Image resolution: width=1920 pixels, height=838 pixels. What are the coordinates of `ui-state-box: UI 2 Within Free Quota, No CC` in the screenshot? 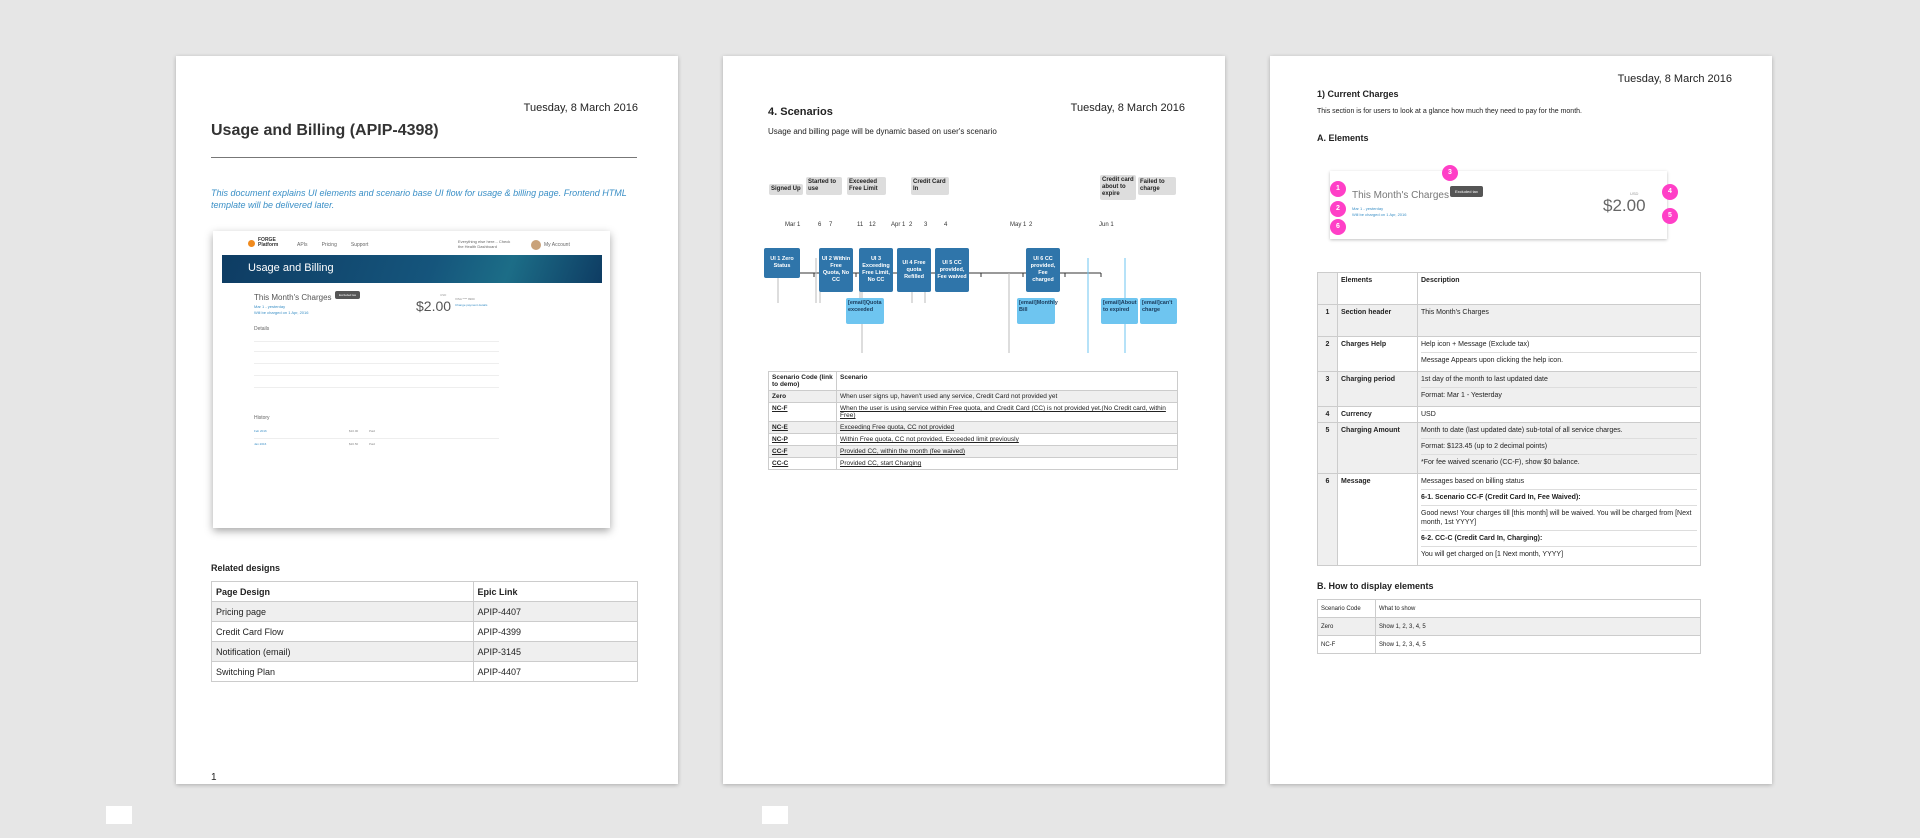 It's located at (836, 270).